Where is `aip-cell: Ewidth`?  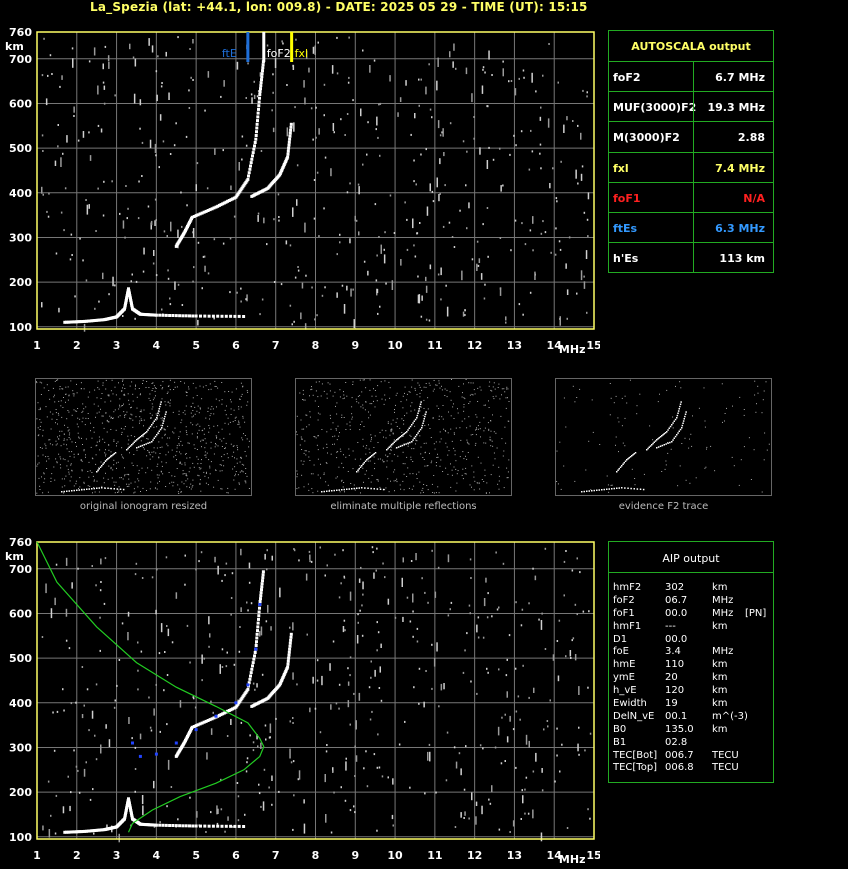 aip-cell: Ewidth is located at coordinates (630, 704).